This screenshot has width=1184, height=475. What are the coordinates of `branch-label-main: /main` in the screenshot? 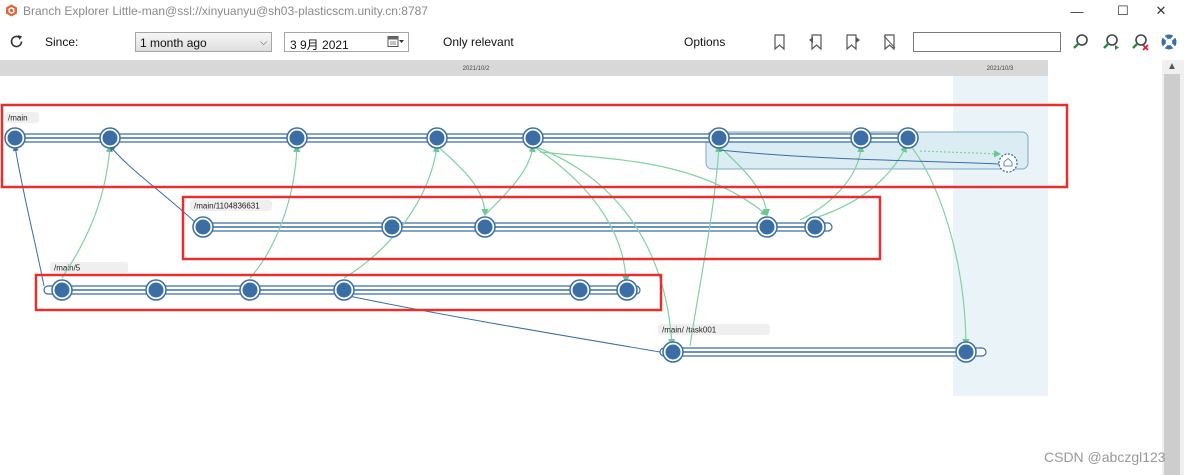 It's located at (18, 118).